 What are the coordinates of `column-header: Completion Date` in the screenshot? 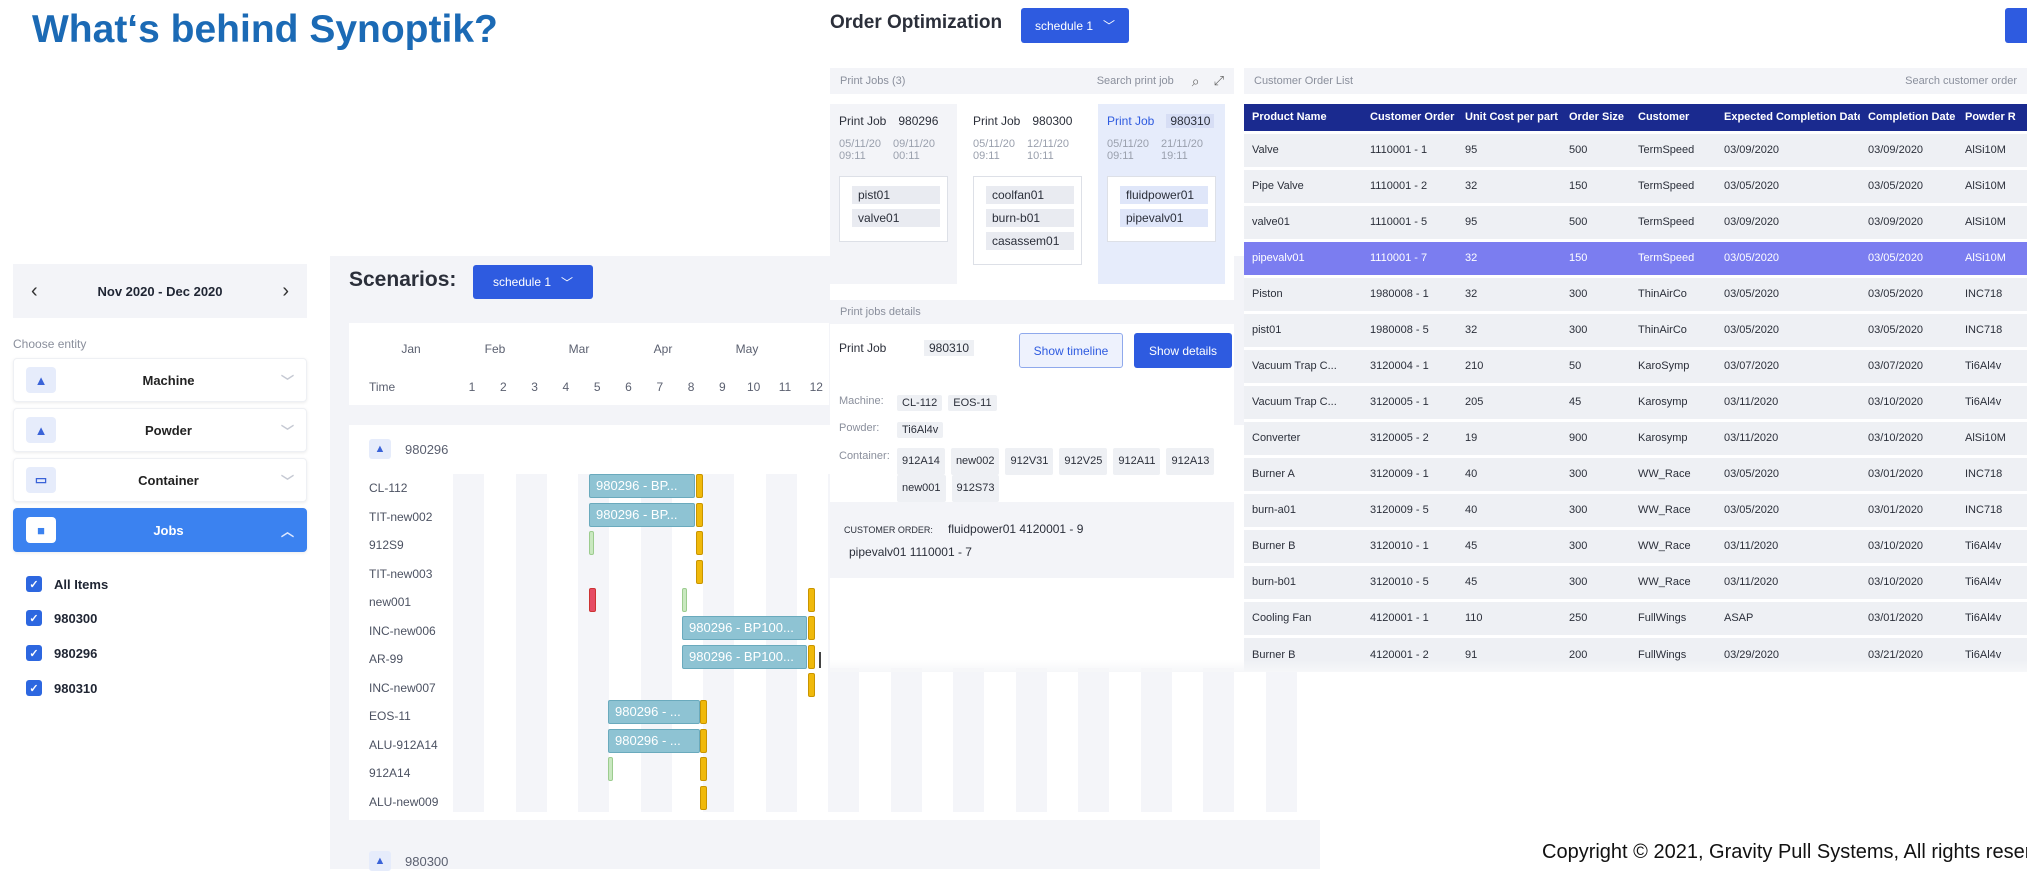 It's located at (1908, 118).